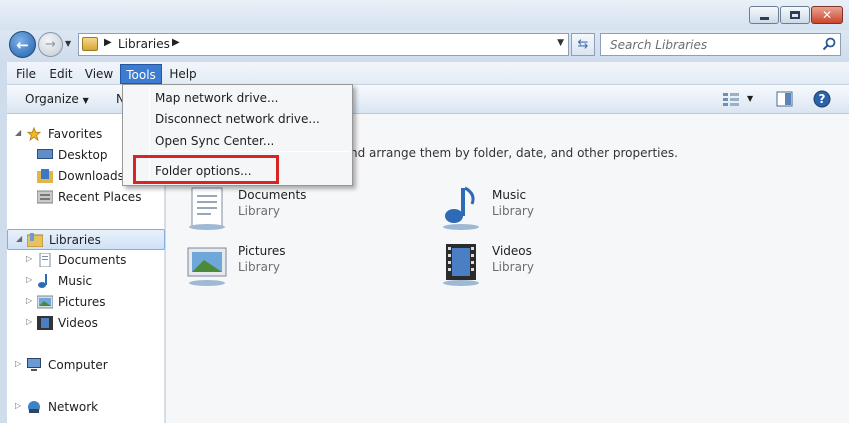 The height and width of the screenshot is (423, 849). I want to click on back-button: ←, so click(22, 44).